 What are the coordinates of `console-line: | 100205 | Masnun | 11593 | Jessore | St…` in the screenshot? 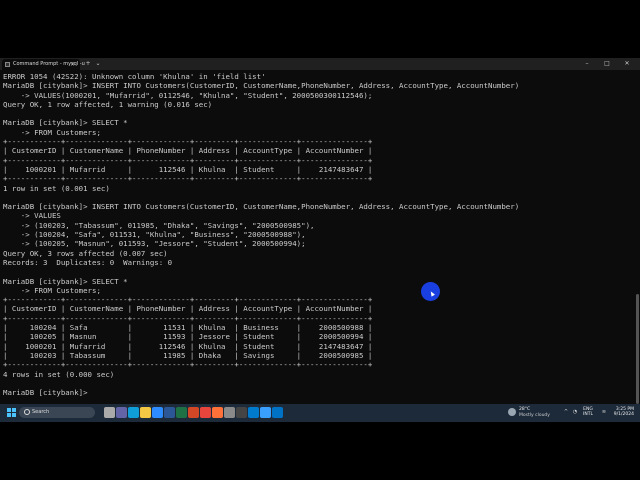 It's located at (188, 337).